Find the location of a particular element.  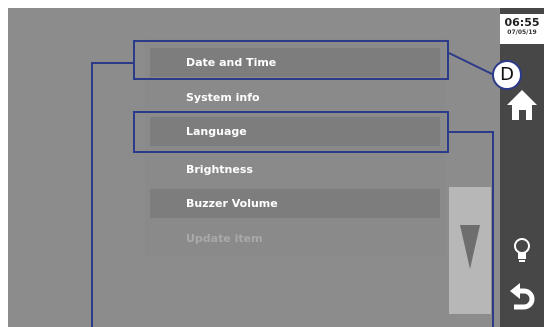

callout-highlight-date-and-time is located at coordinates (291, 60).